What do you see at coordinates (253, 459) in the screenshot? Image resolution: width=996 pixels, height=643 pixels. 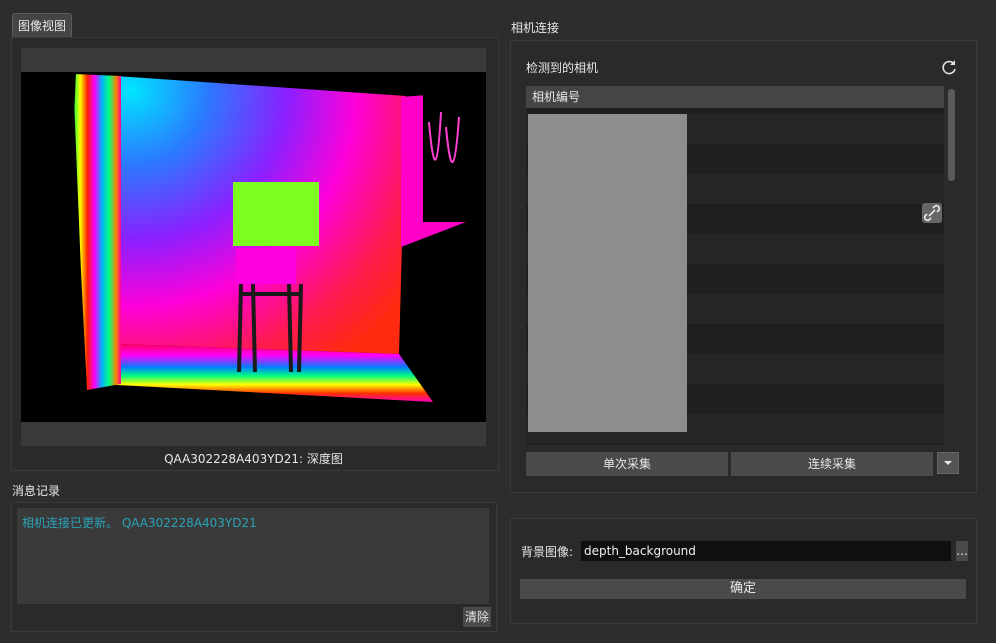 I see `image-caption: QAA302228A403YD21: 深度图` at bounding box center [253, 459].